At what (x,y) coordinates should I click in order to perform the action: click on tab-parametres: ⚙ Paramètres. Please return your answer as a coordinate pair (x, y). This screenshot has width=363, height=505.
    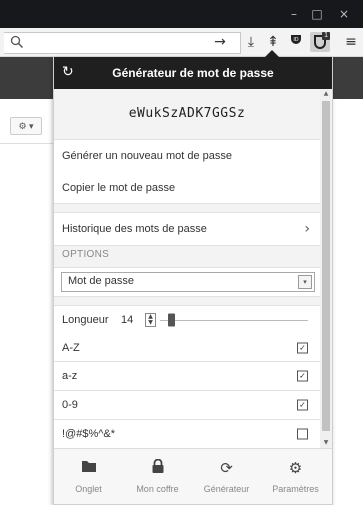
    Looking at the image, I should click on (295, 476).